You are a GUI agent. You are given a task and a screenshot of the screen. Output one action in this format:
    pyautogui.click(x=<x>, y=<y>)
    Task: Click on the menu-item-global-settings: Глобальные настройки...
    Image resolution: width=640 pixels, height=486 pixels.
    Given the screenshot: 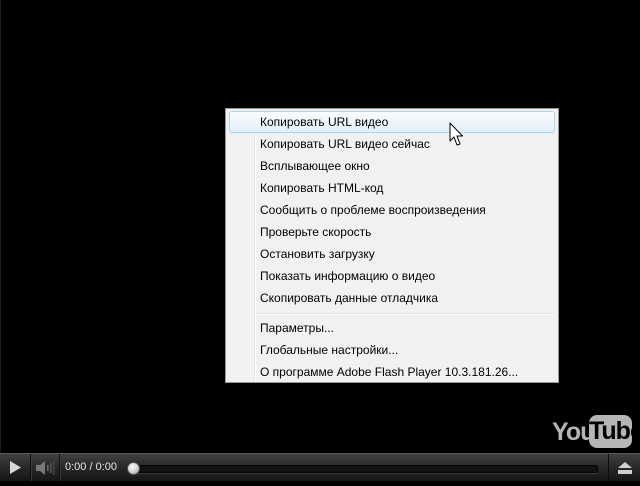 What is the action you would take?
    pyautogui.click(x=392, y=350)
    